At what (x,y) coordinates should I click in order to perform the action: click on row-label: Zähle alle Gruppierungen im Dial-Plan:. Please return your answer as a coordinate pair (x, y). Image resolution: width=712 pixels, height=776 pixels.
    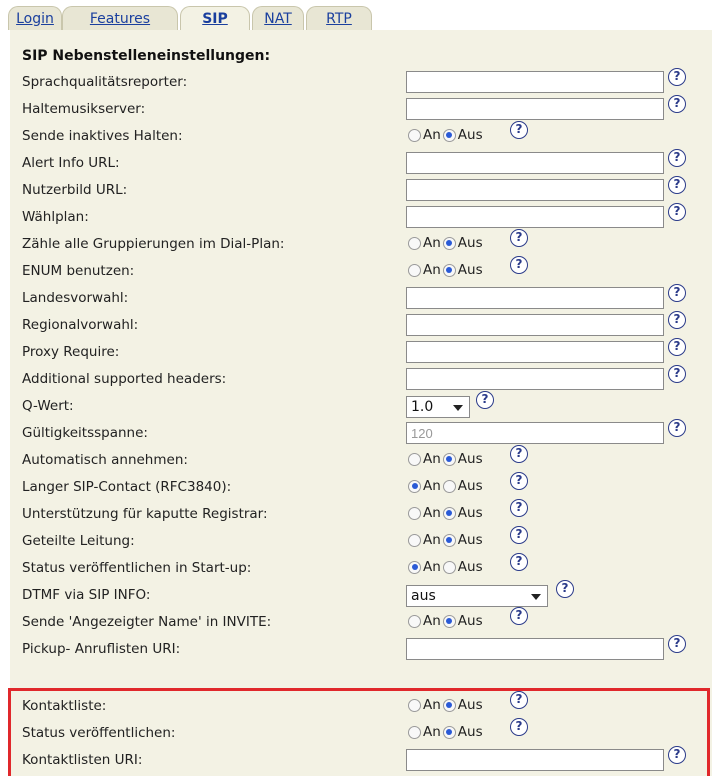
    Looking at the image, I should click on (153, 244).